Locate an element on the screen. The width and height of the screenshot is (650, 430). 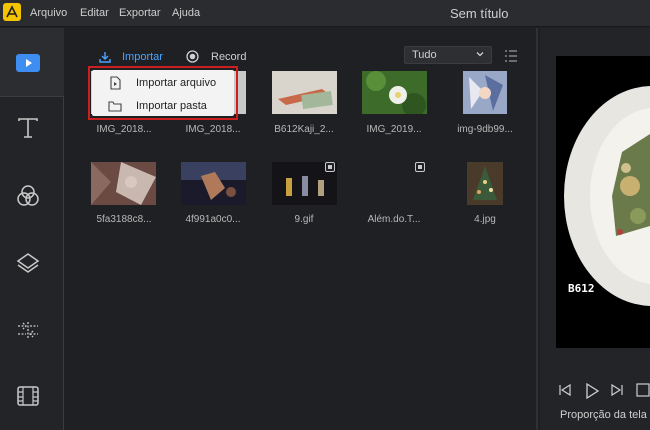
media-library-icon is located at coordinates (28, 64).